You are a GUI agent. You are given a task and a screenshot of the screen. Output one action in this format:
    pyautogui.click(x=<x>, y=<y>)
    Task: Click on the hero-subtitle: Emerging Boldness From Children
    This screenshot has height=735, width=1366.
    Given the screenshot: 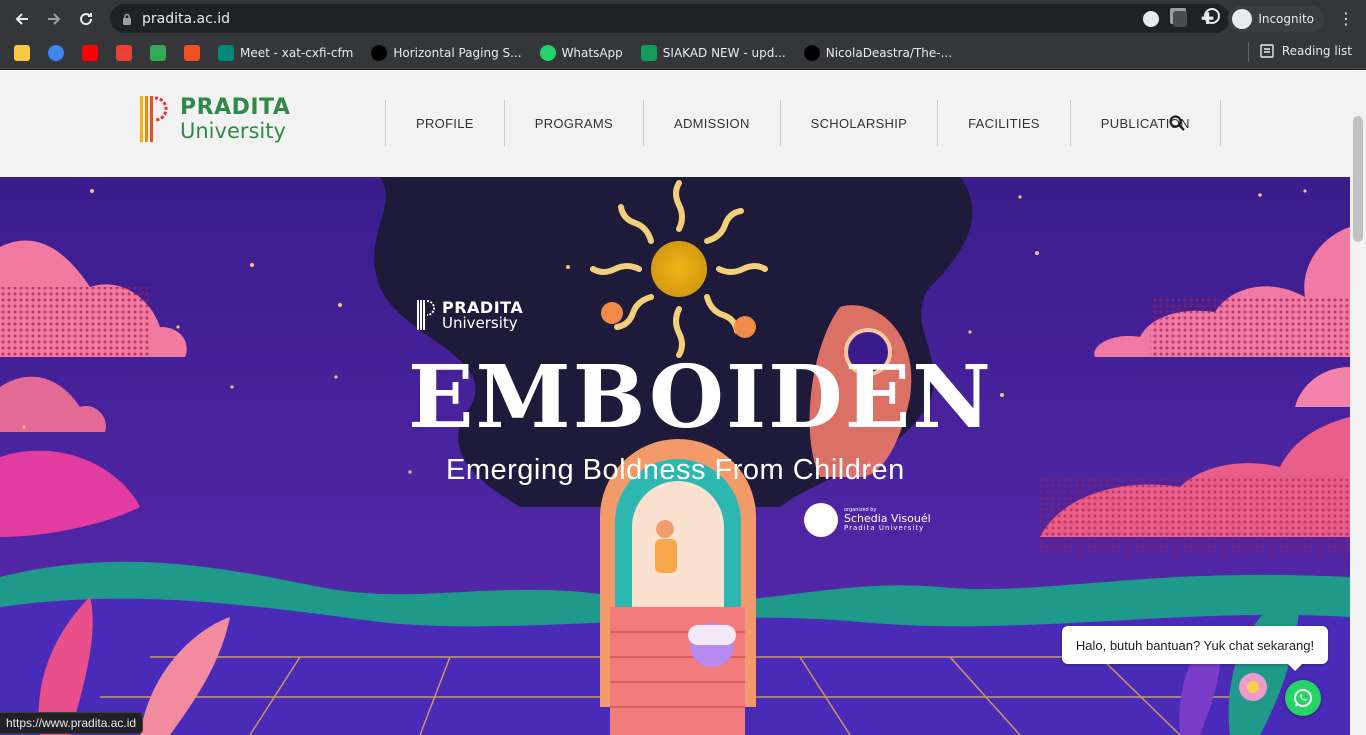 What is the action you would take?
    pyautogui.click(x=675, y=470)
    